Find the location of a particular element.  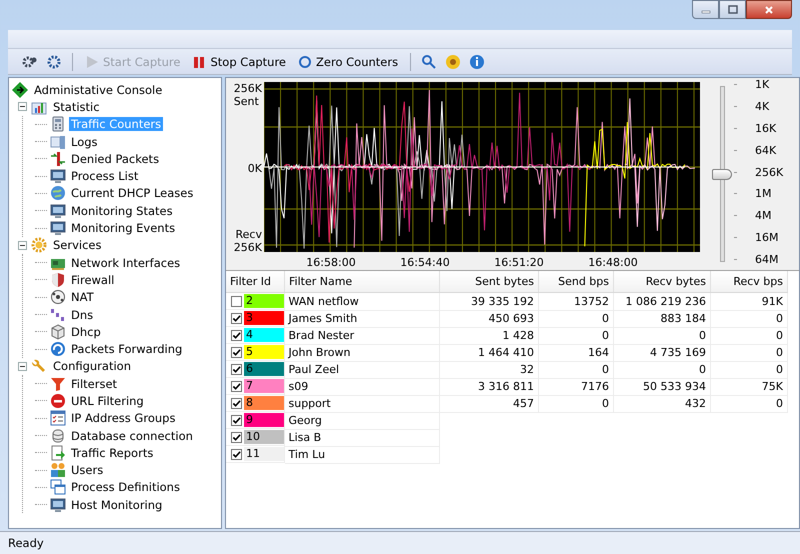

scale-label: 256K is located at coordinates (769, 172).